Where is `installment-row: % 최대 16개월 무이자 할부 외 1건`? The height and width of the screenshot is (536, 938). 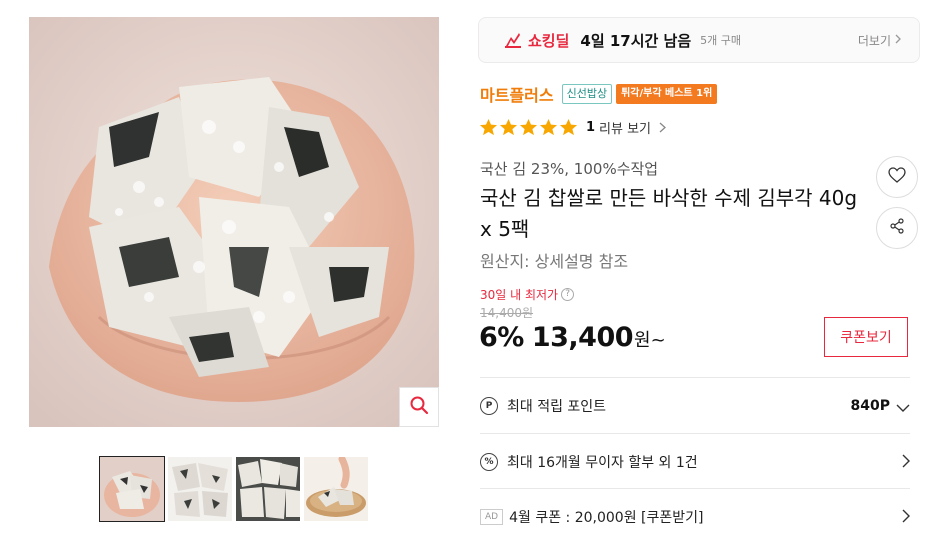
installment-row: % 최대 16개월 무이자 할부 외 1건 is located at coordinates (695, 462).